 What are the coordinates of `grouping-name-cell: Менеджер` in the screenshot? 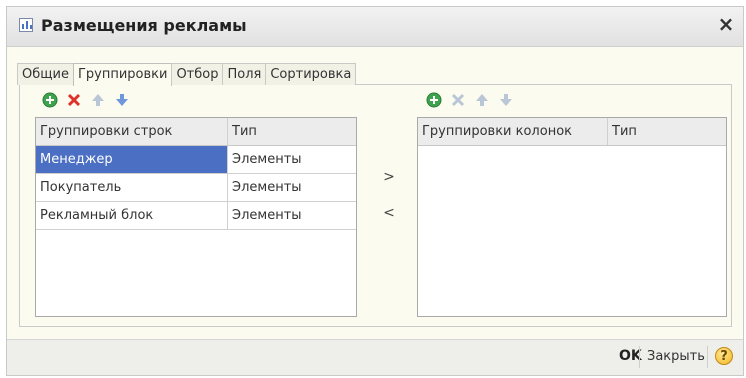 It's located at (132, 159).